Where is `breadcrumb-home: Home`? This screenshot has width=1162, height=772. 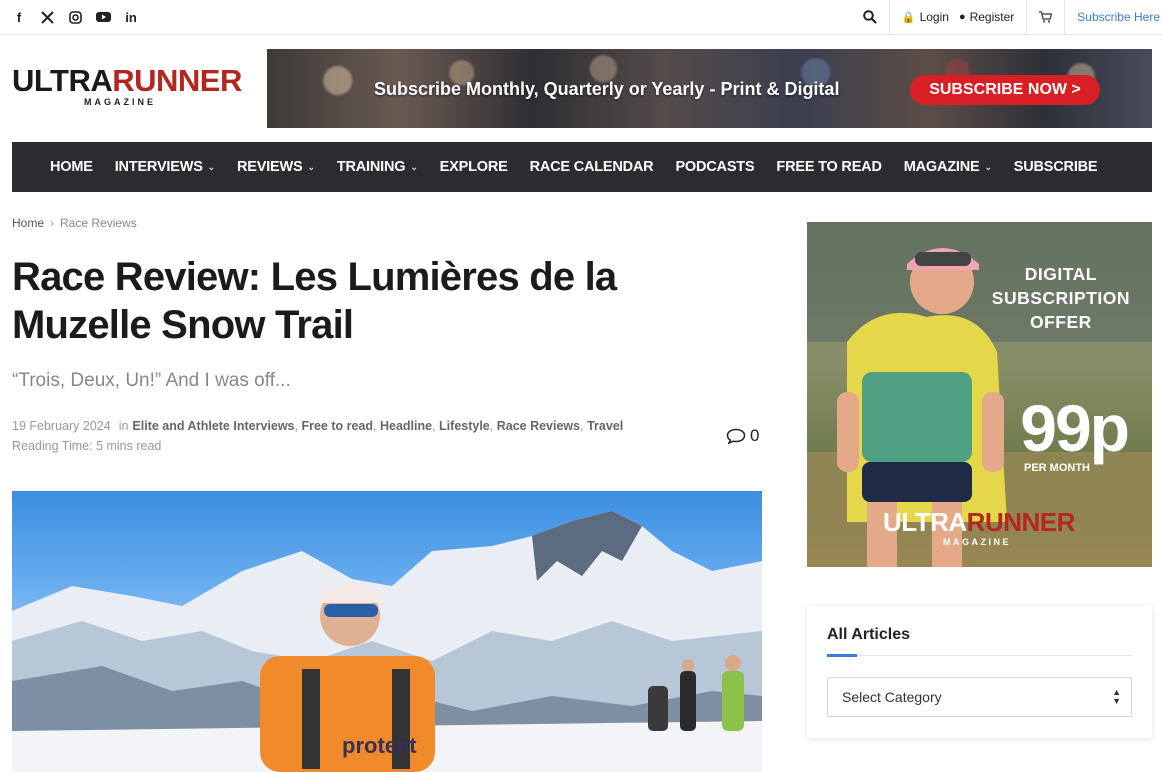 breadcrumb-home: Home is located at coordinates (28, 223).